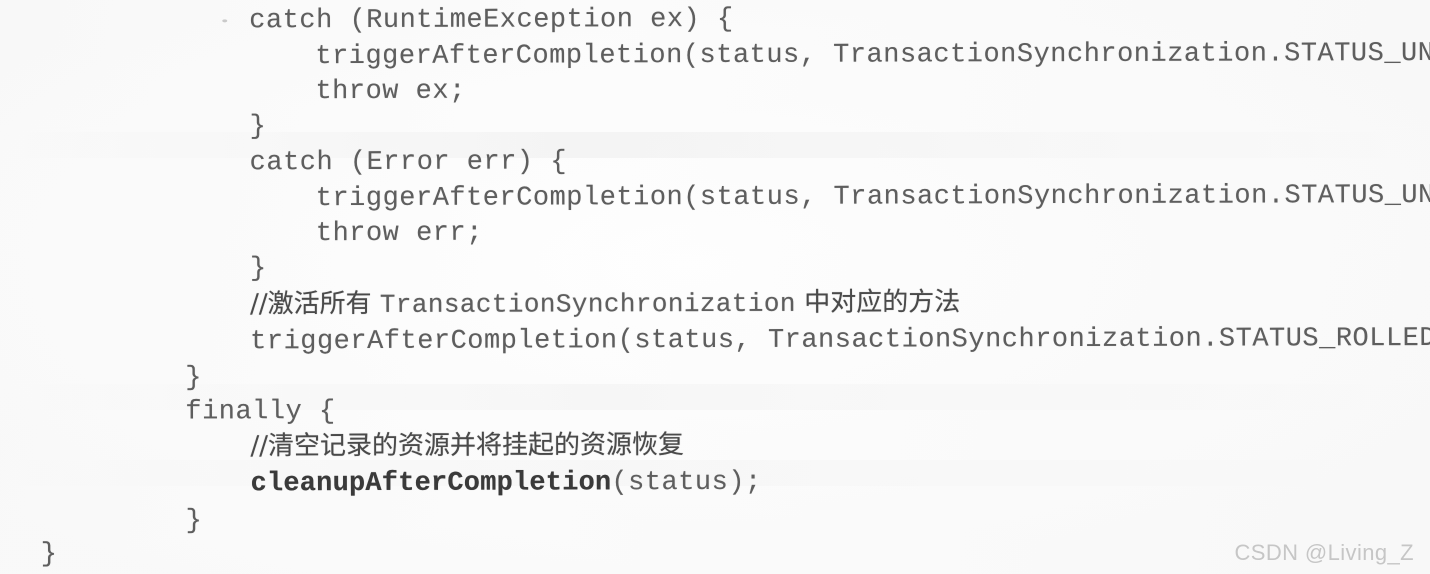 The image size is (1430, 574). Describe the element at coordinates (408, 163) in the screenshot. I see `code-line: catch (Error err) {` at that location.